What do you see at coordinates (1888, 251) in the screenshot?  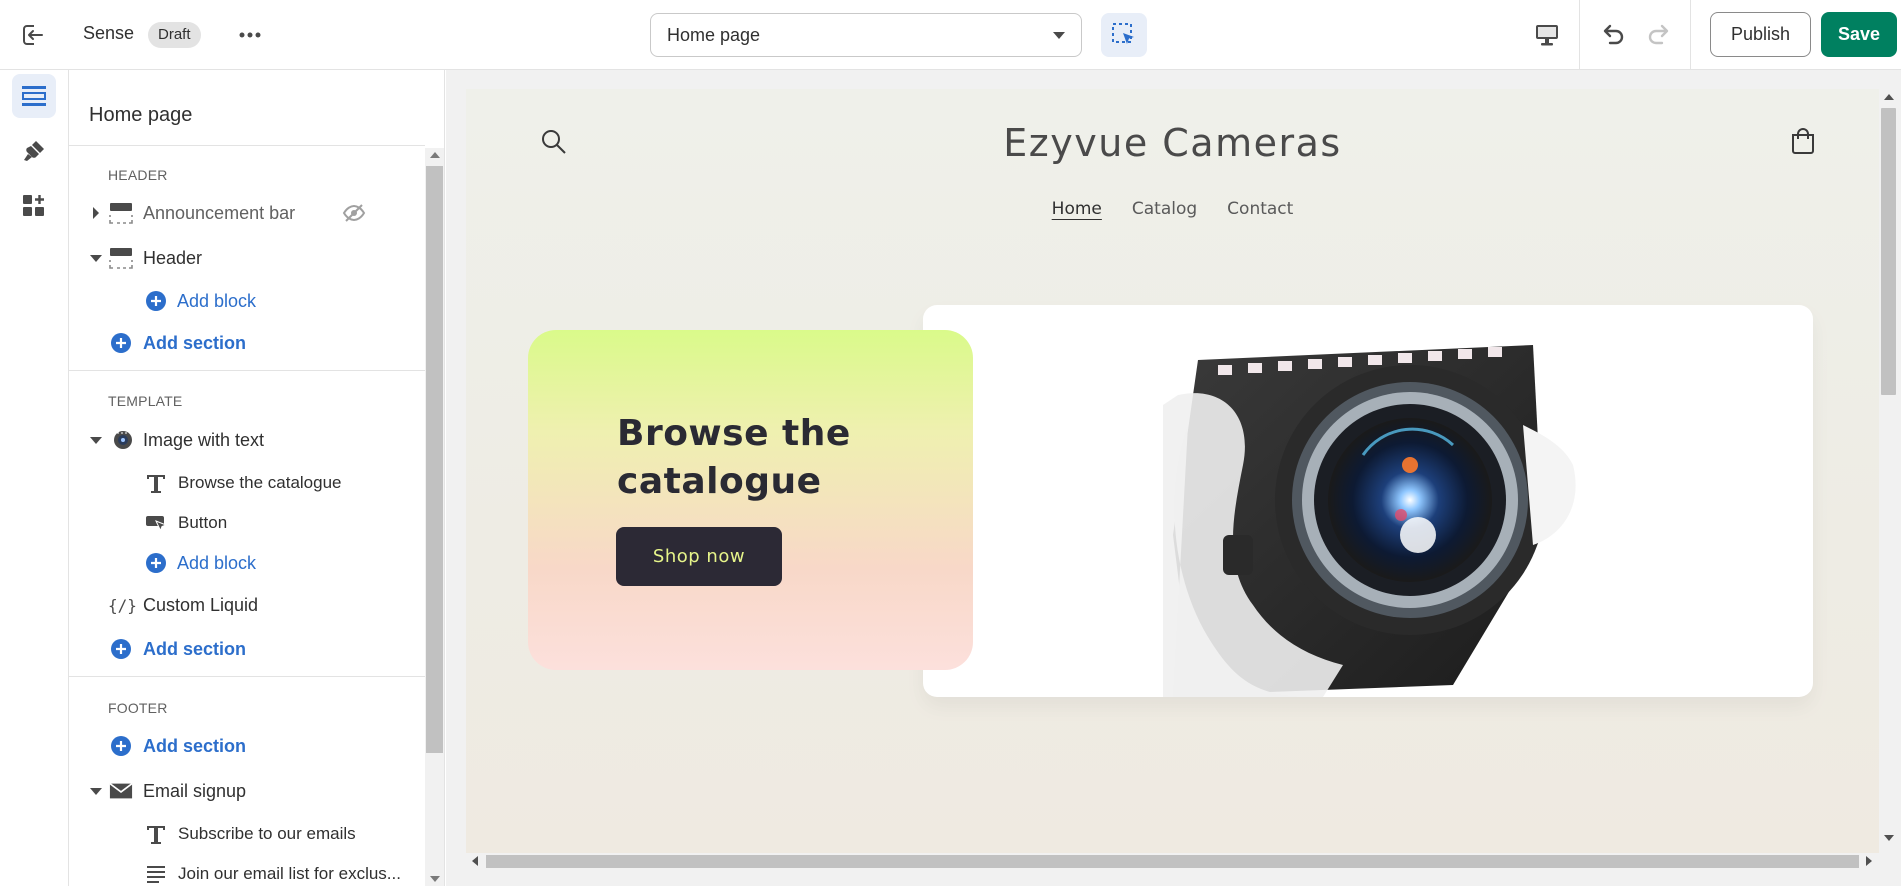 I see `preview-vertical-scrollbar-thumb` at bounding box center [1888, 251].